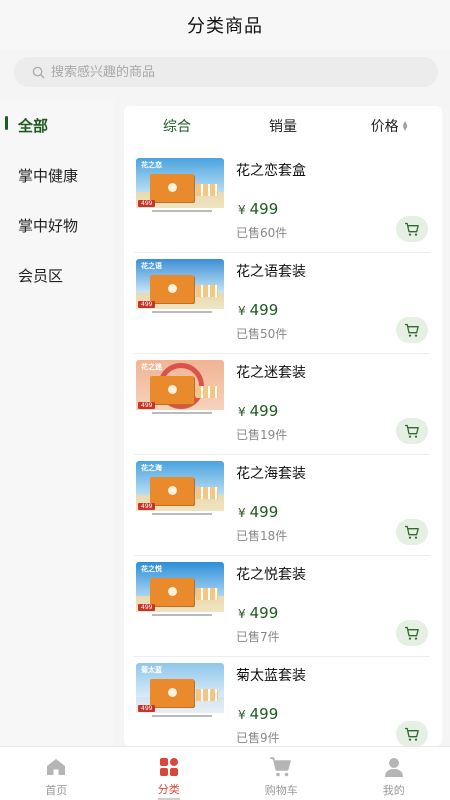  What do you see at coordinates (180, 186) in the screenshot?
I see `product-image: 花之恋 499` at bounding box center [180, 186].